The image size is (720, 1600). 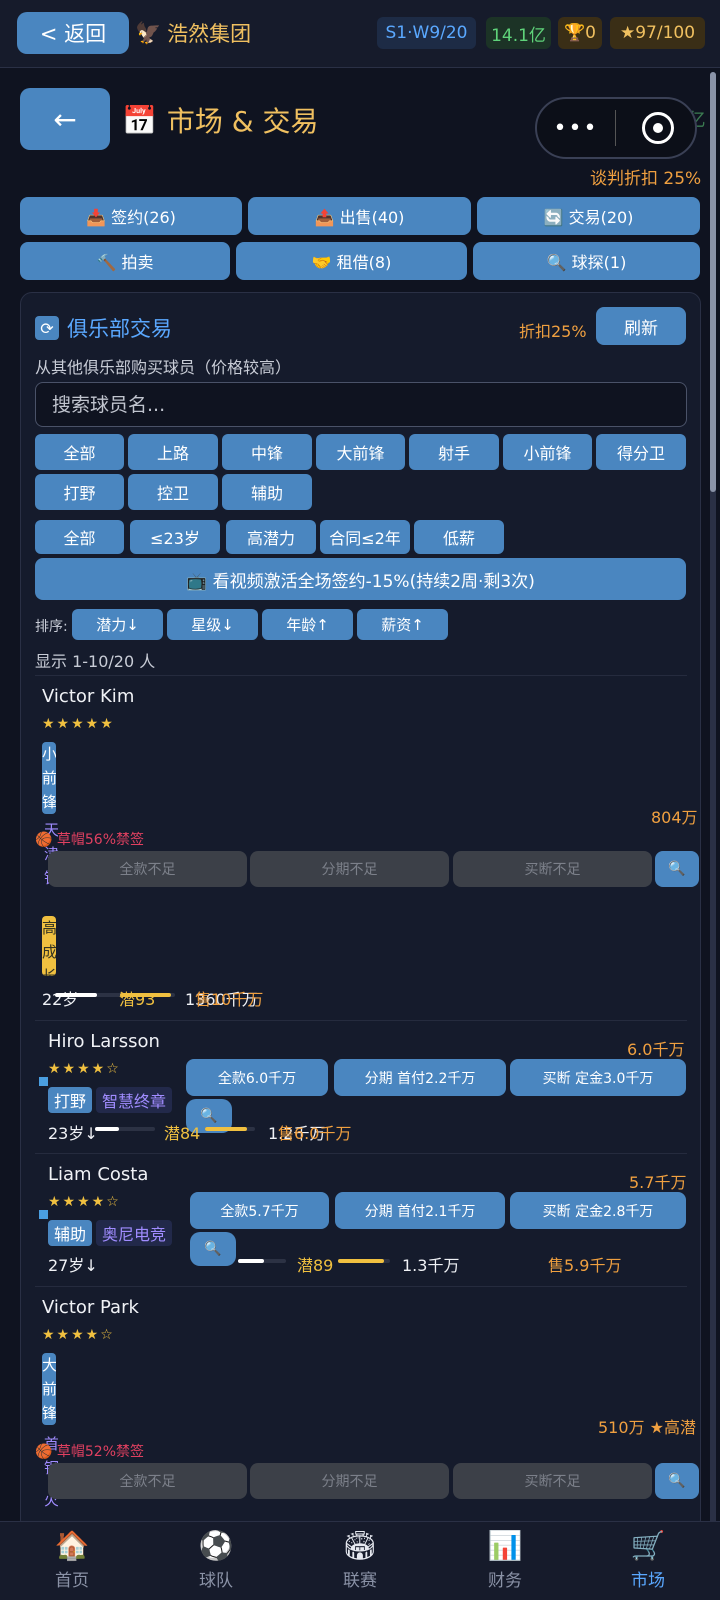 I want to click on sort-label: 排序:, so click(x=51, y=627).